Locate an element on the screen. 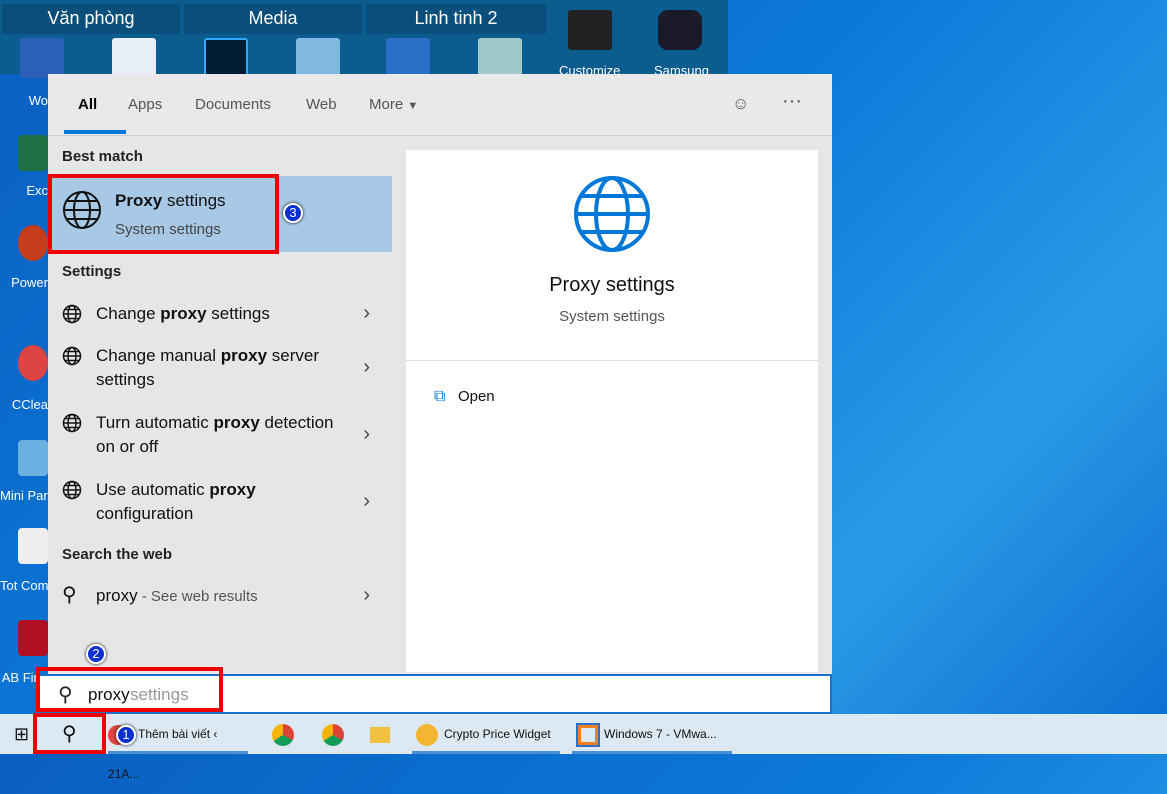 The height and width of the screenshot is (794, 1167). desktop-label: Wo is located at coordinates (38, 100).